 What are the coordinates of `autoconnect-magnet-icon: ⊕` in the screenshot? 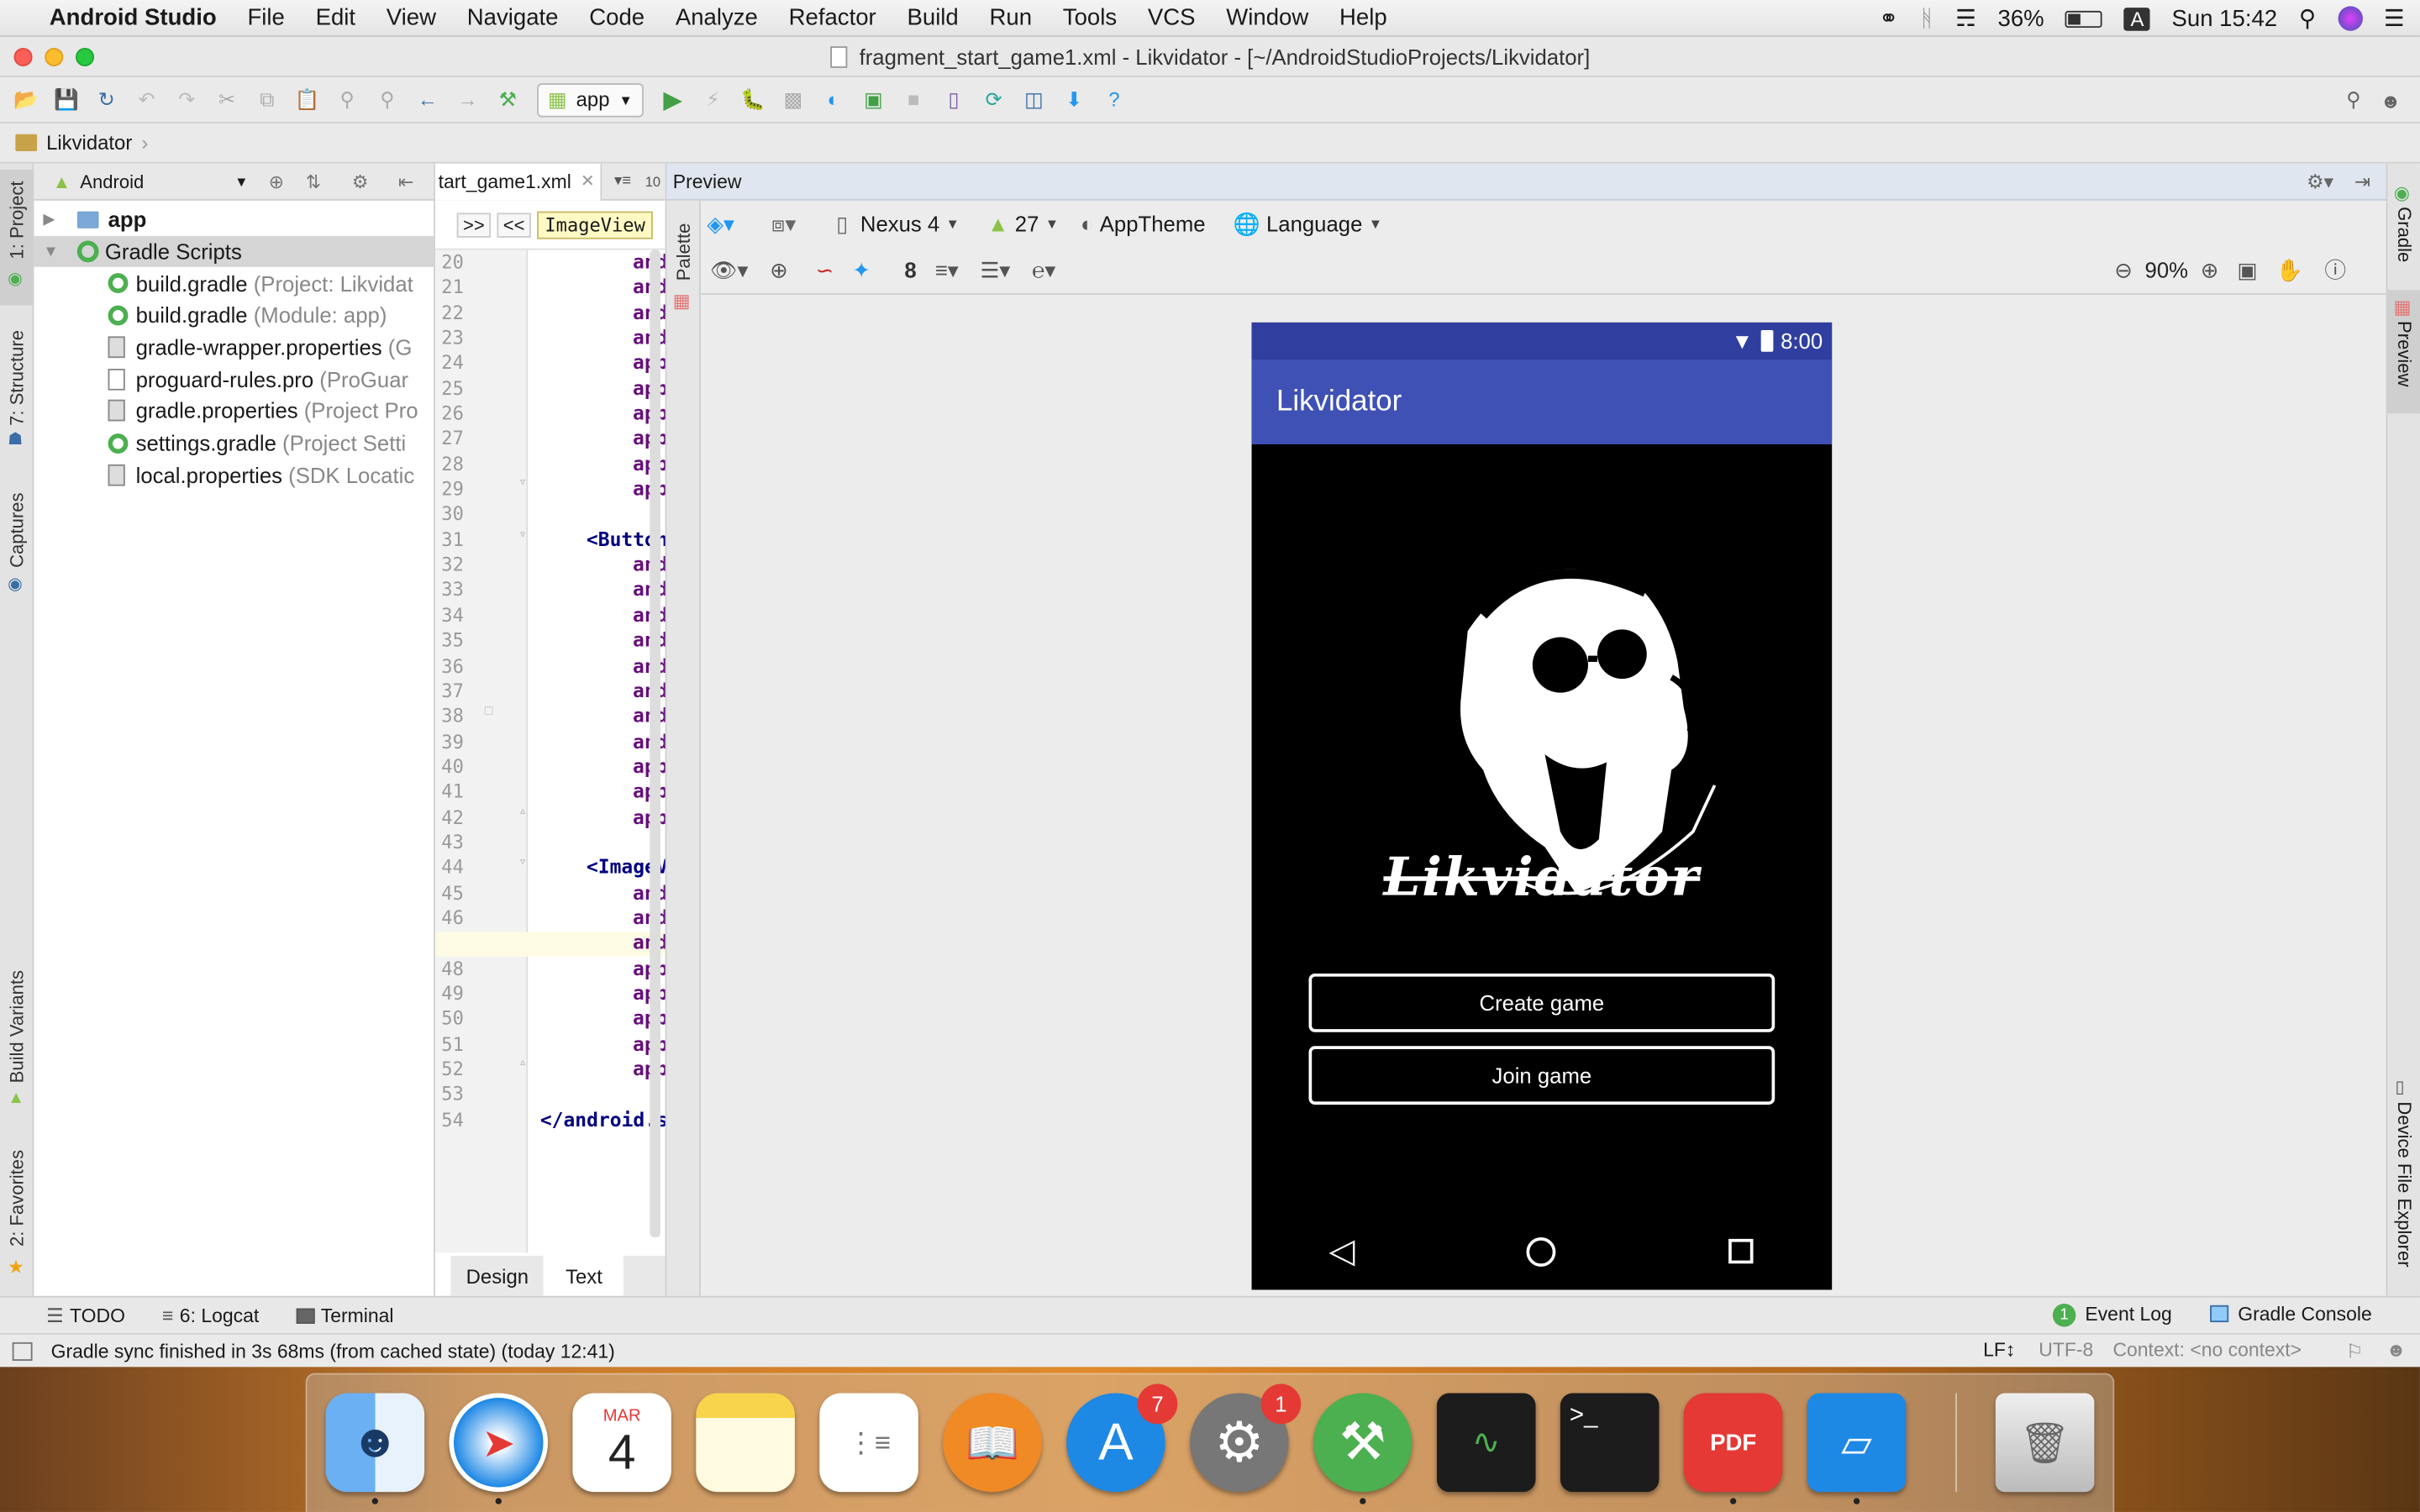 It's located at (779, 270).